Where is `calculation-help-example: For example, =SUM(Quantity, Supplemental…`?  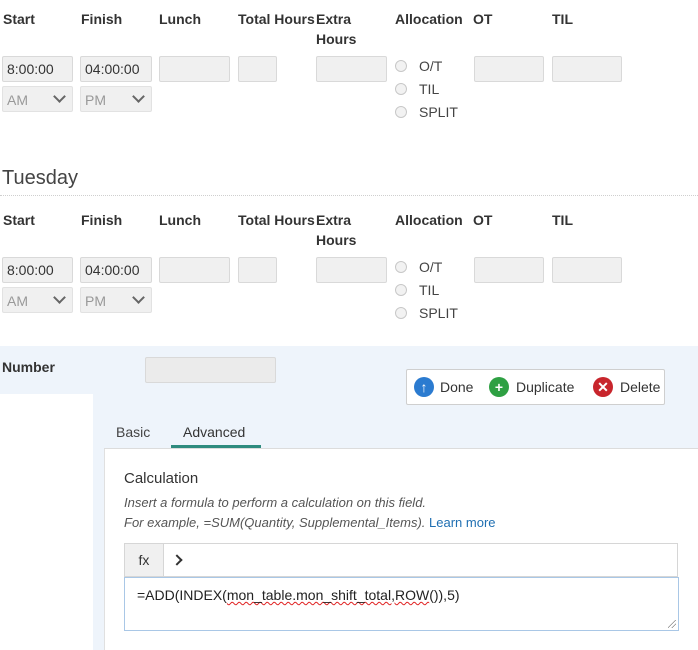
calculation-help-example: For example, =SUM(Quantity, Supplemental… is located at coordinates (275, 522).